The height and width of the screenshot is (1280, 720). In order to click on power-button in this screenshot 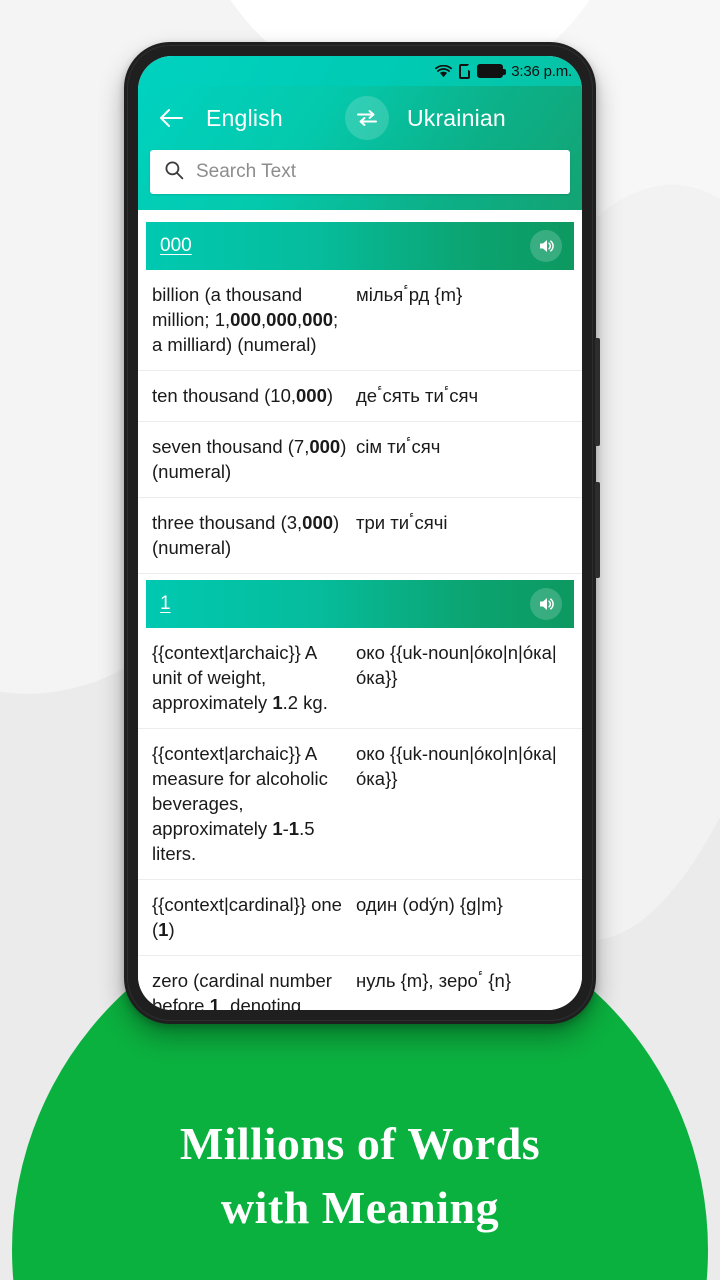, I will do `click(597, 530)`.